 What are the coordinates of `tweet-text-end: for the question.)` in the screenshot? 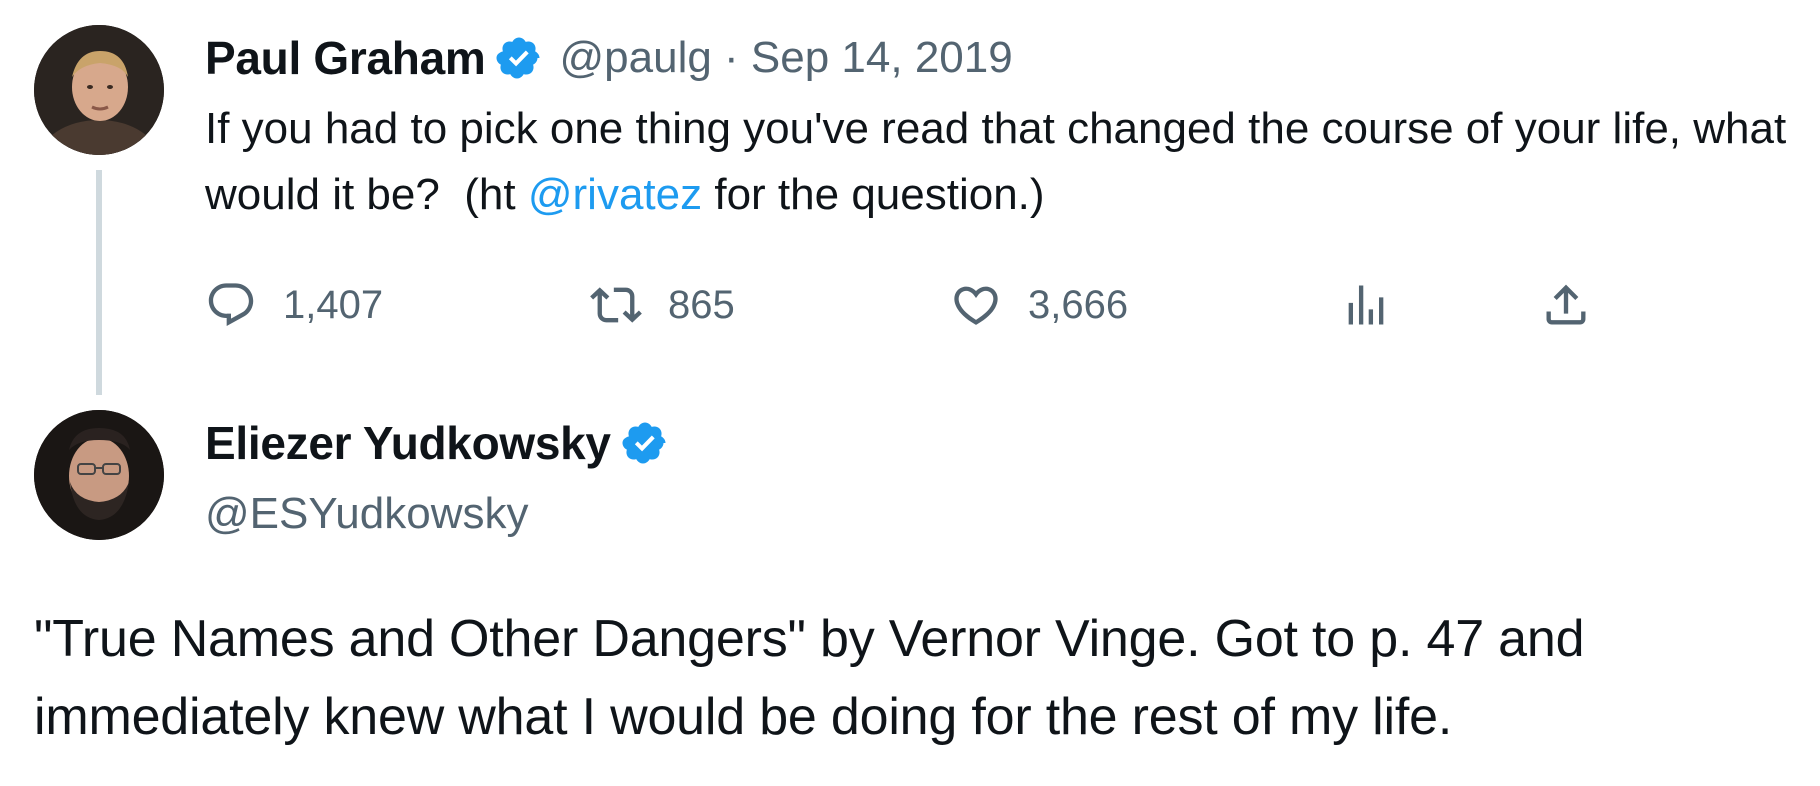 It's located at (873, 194).